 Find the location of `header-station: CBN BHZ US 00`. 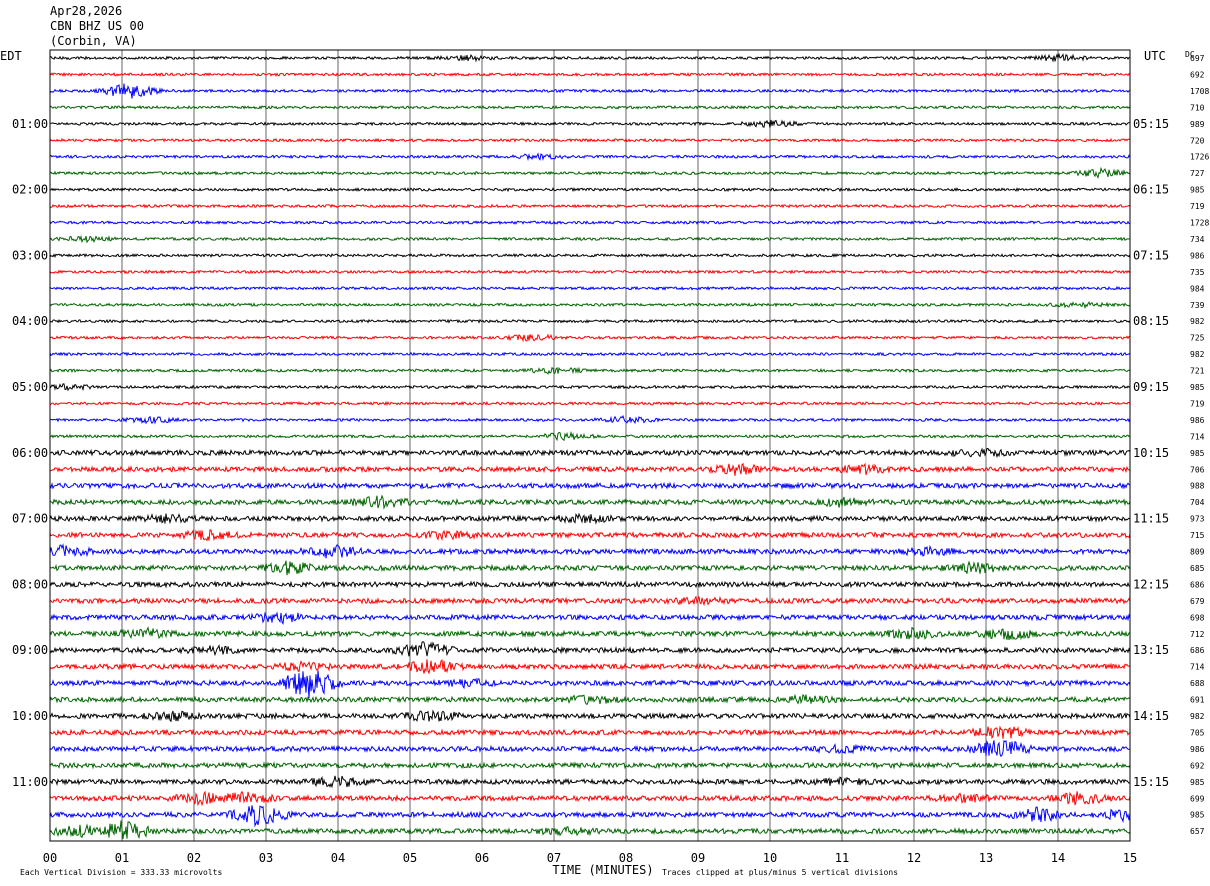

header-station: CBN BHZ US 00 is located at coordinates (97, 26).